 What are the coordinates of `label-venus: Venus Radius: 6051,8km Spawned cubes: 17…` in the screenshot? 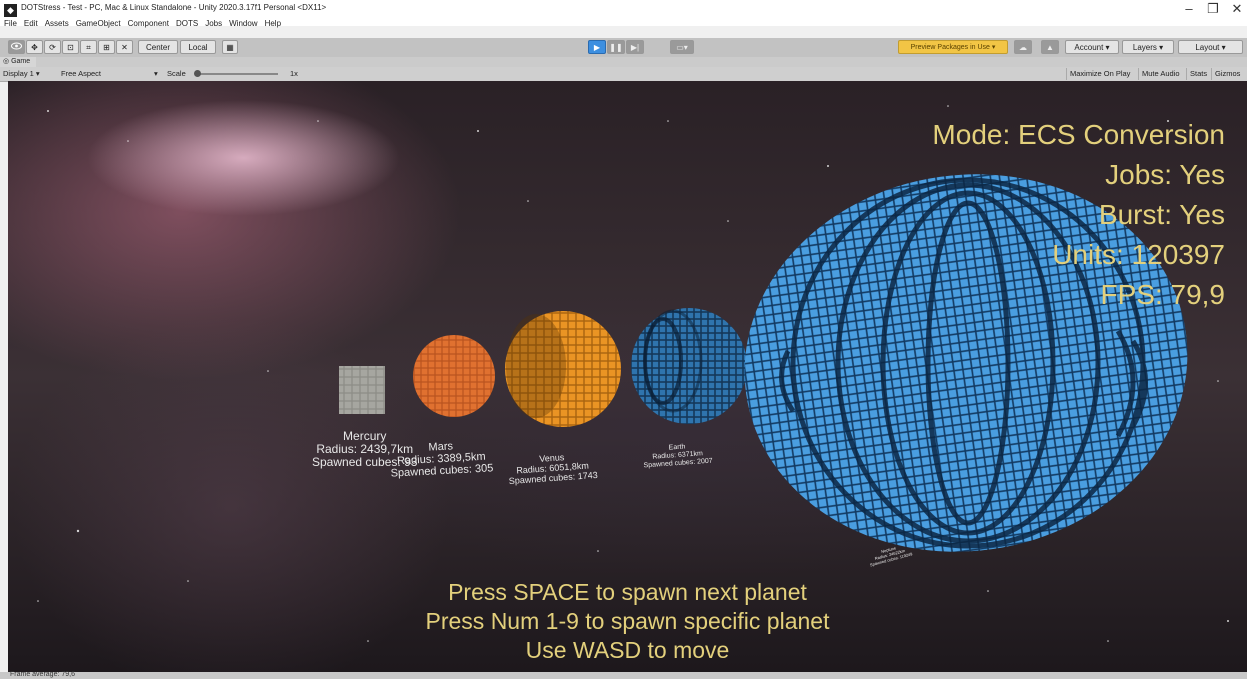 It's located at (552, 468).